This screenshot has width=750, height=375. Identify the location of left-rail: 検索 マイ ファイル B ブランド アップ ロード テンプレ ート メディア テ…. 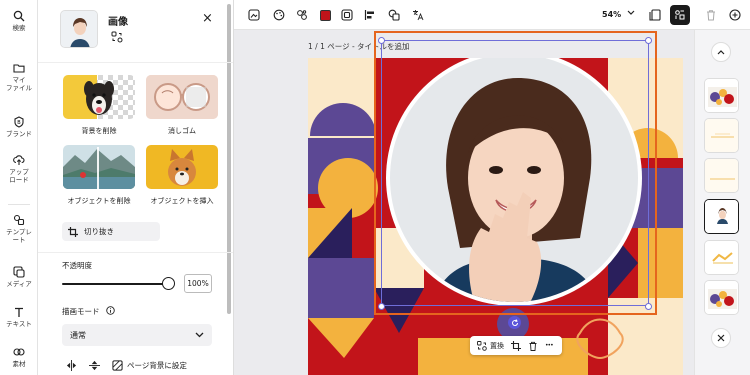
(19, 187).